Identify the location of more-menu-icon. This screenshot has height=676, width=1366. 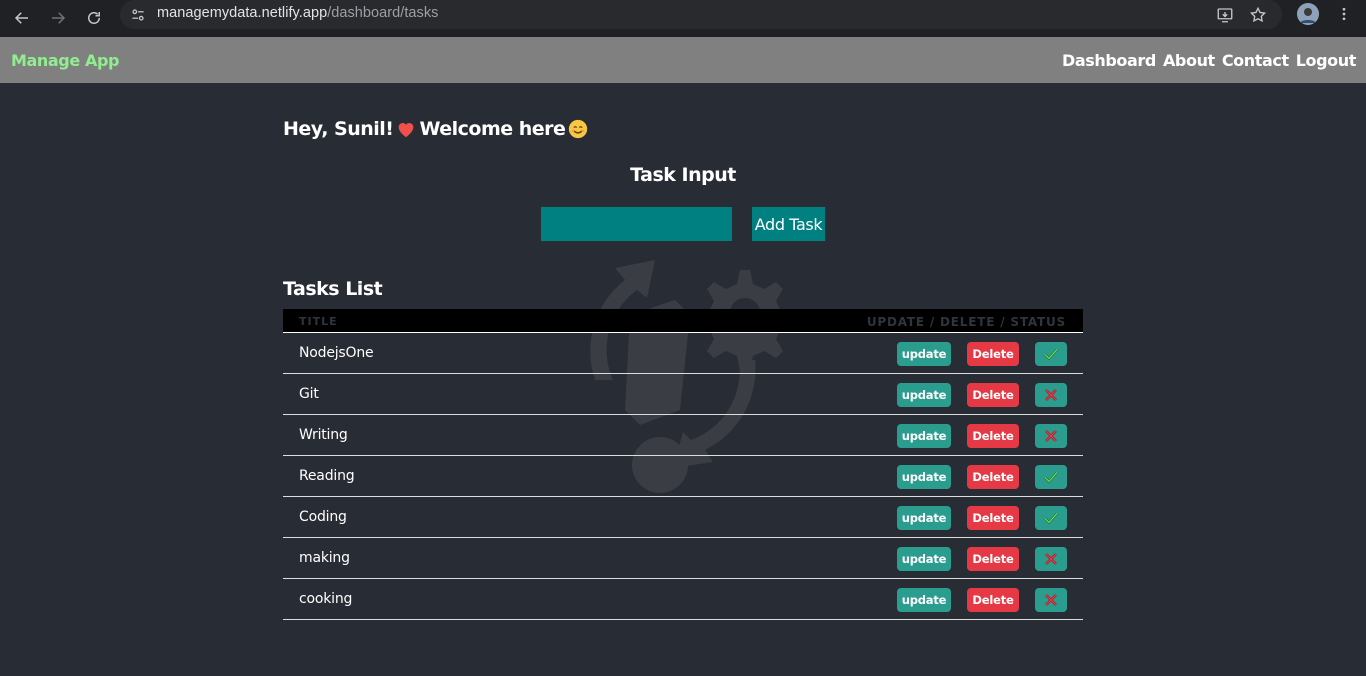
(1344, 14).